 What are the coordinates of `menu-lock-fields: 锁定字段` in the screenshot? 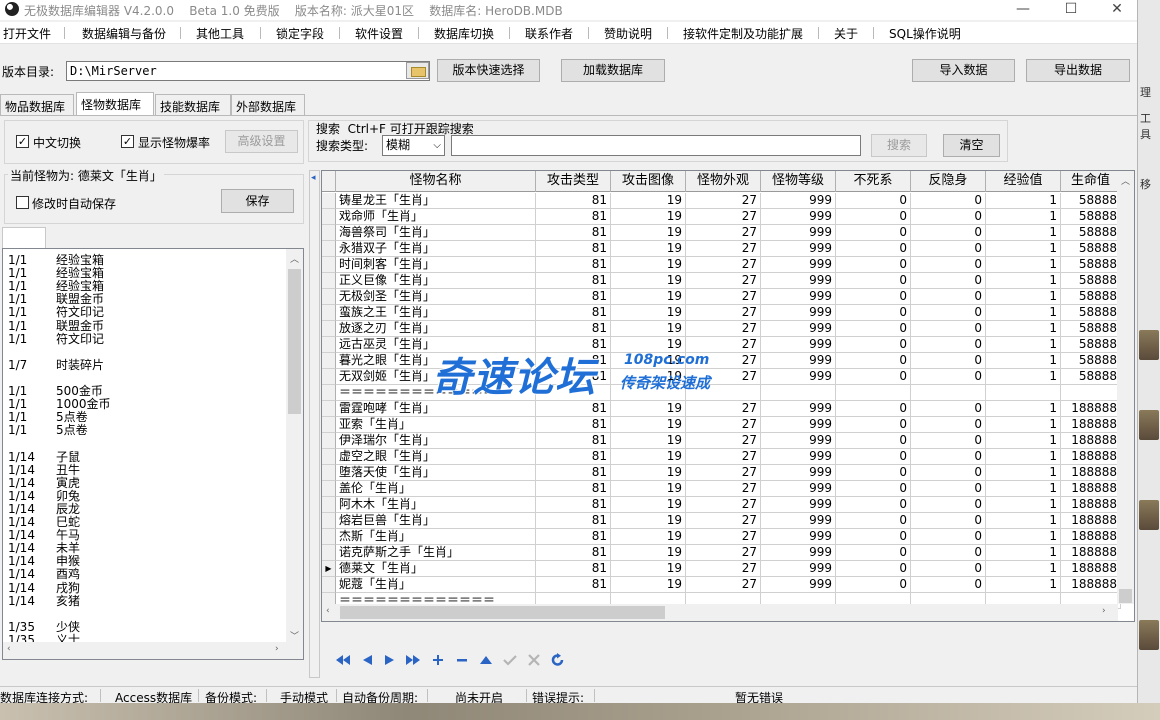 It's located at (300, 33).